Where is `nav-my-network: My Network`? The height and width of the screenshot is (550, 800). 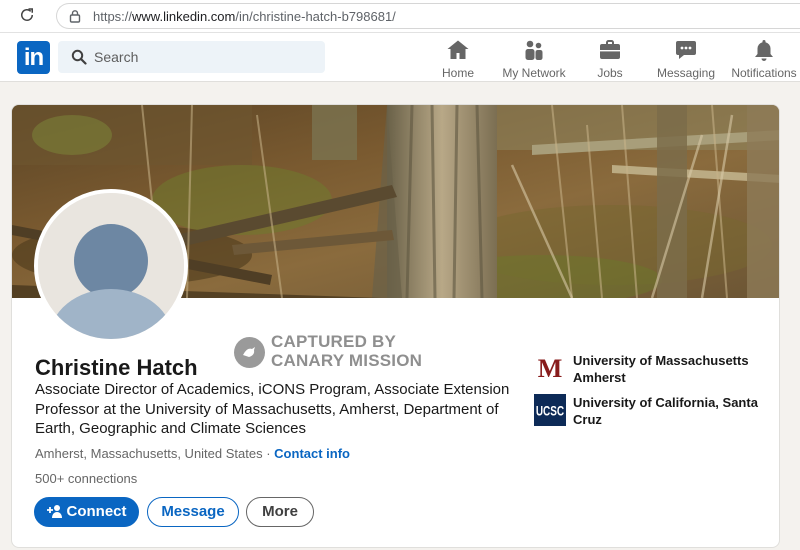
nav-my-network: My Network is located at coordinates (534, 59).